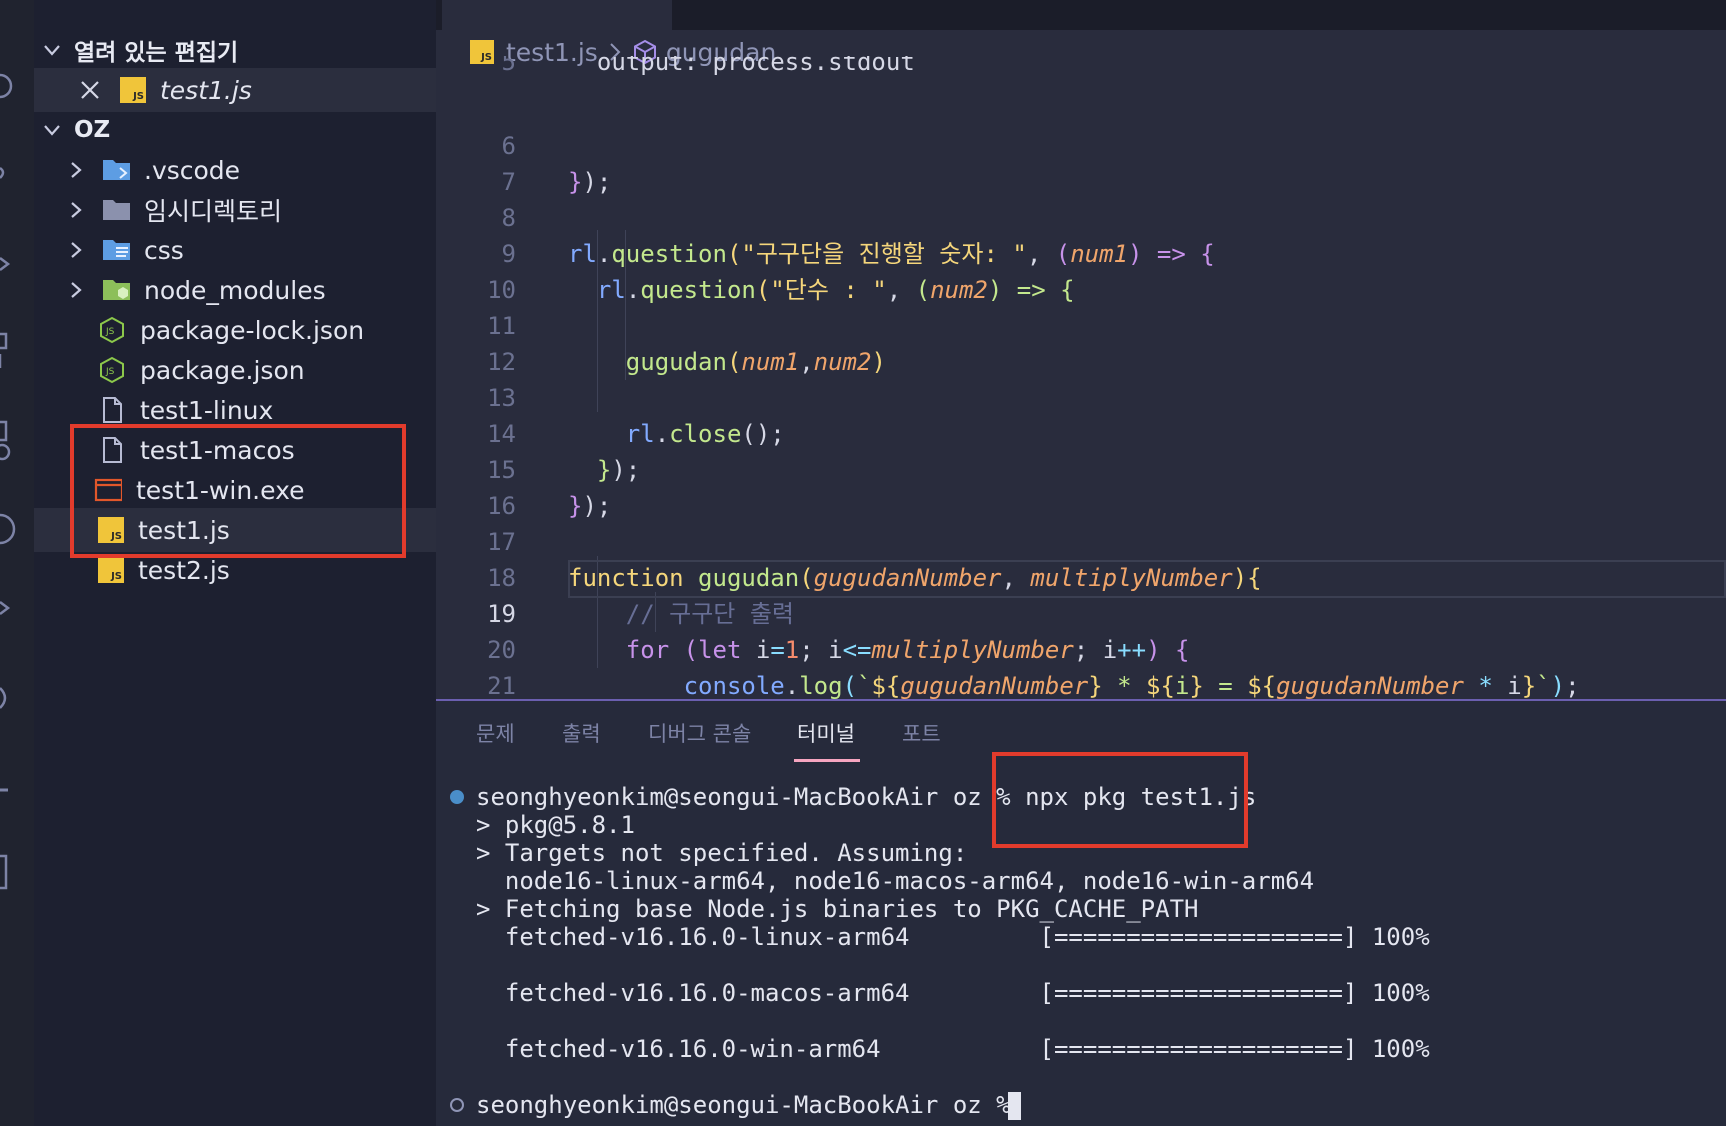 The height and width of the screenshot is (1126, 1726). Describe the element at coordinates (9, 790) in the screenshot. I see `pin-icon` at that location.